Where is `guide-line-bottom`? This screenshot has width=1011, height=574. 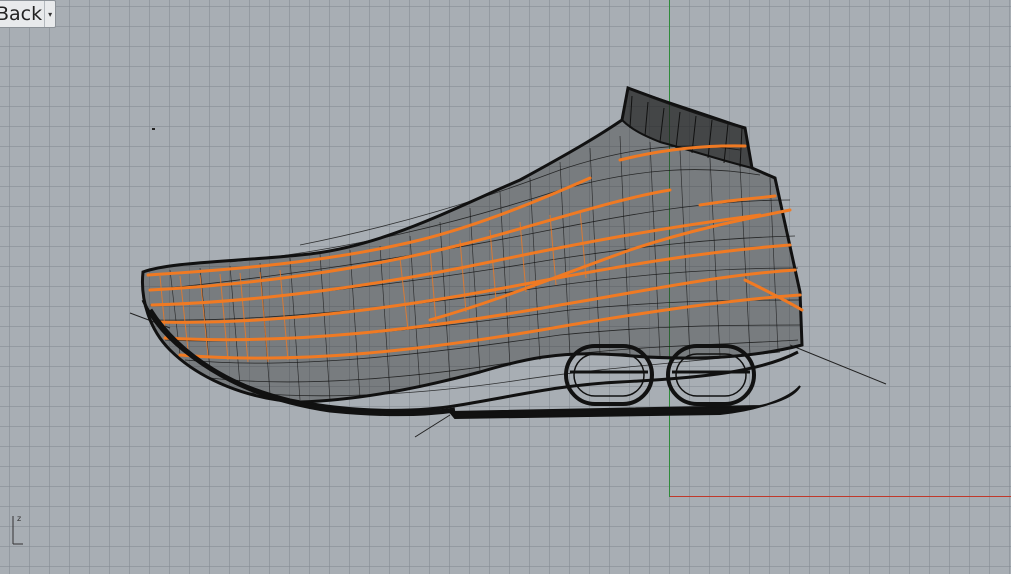
guide-line-bottom is located at coordinates (432, 426).